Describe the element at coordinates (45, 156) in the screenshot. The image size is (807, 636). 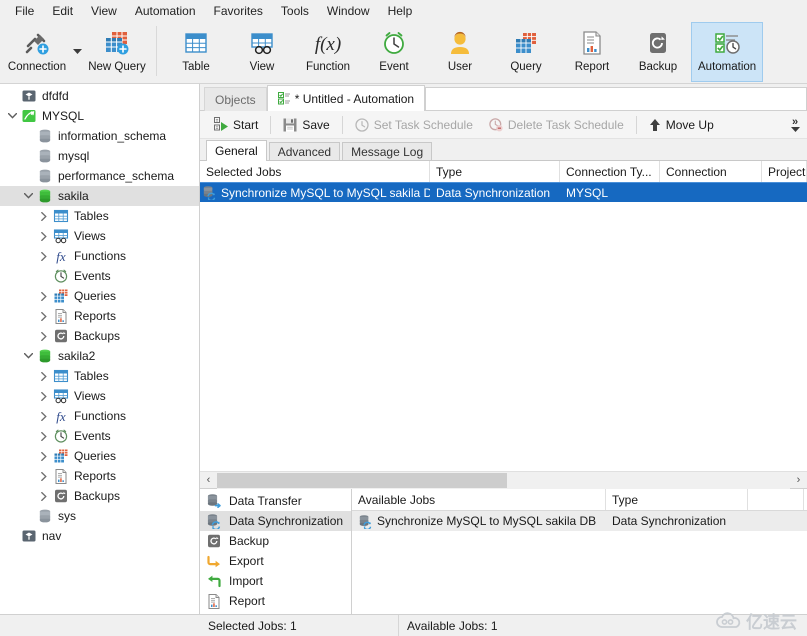
I see `database-gray-icon` at that location.